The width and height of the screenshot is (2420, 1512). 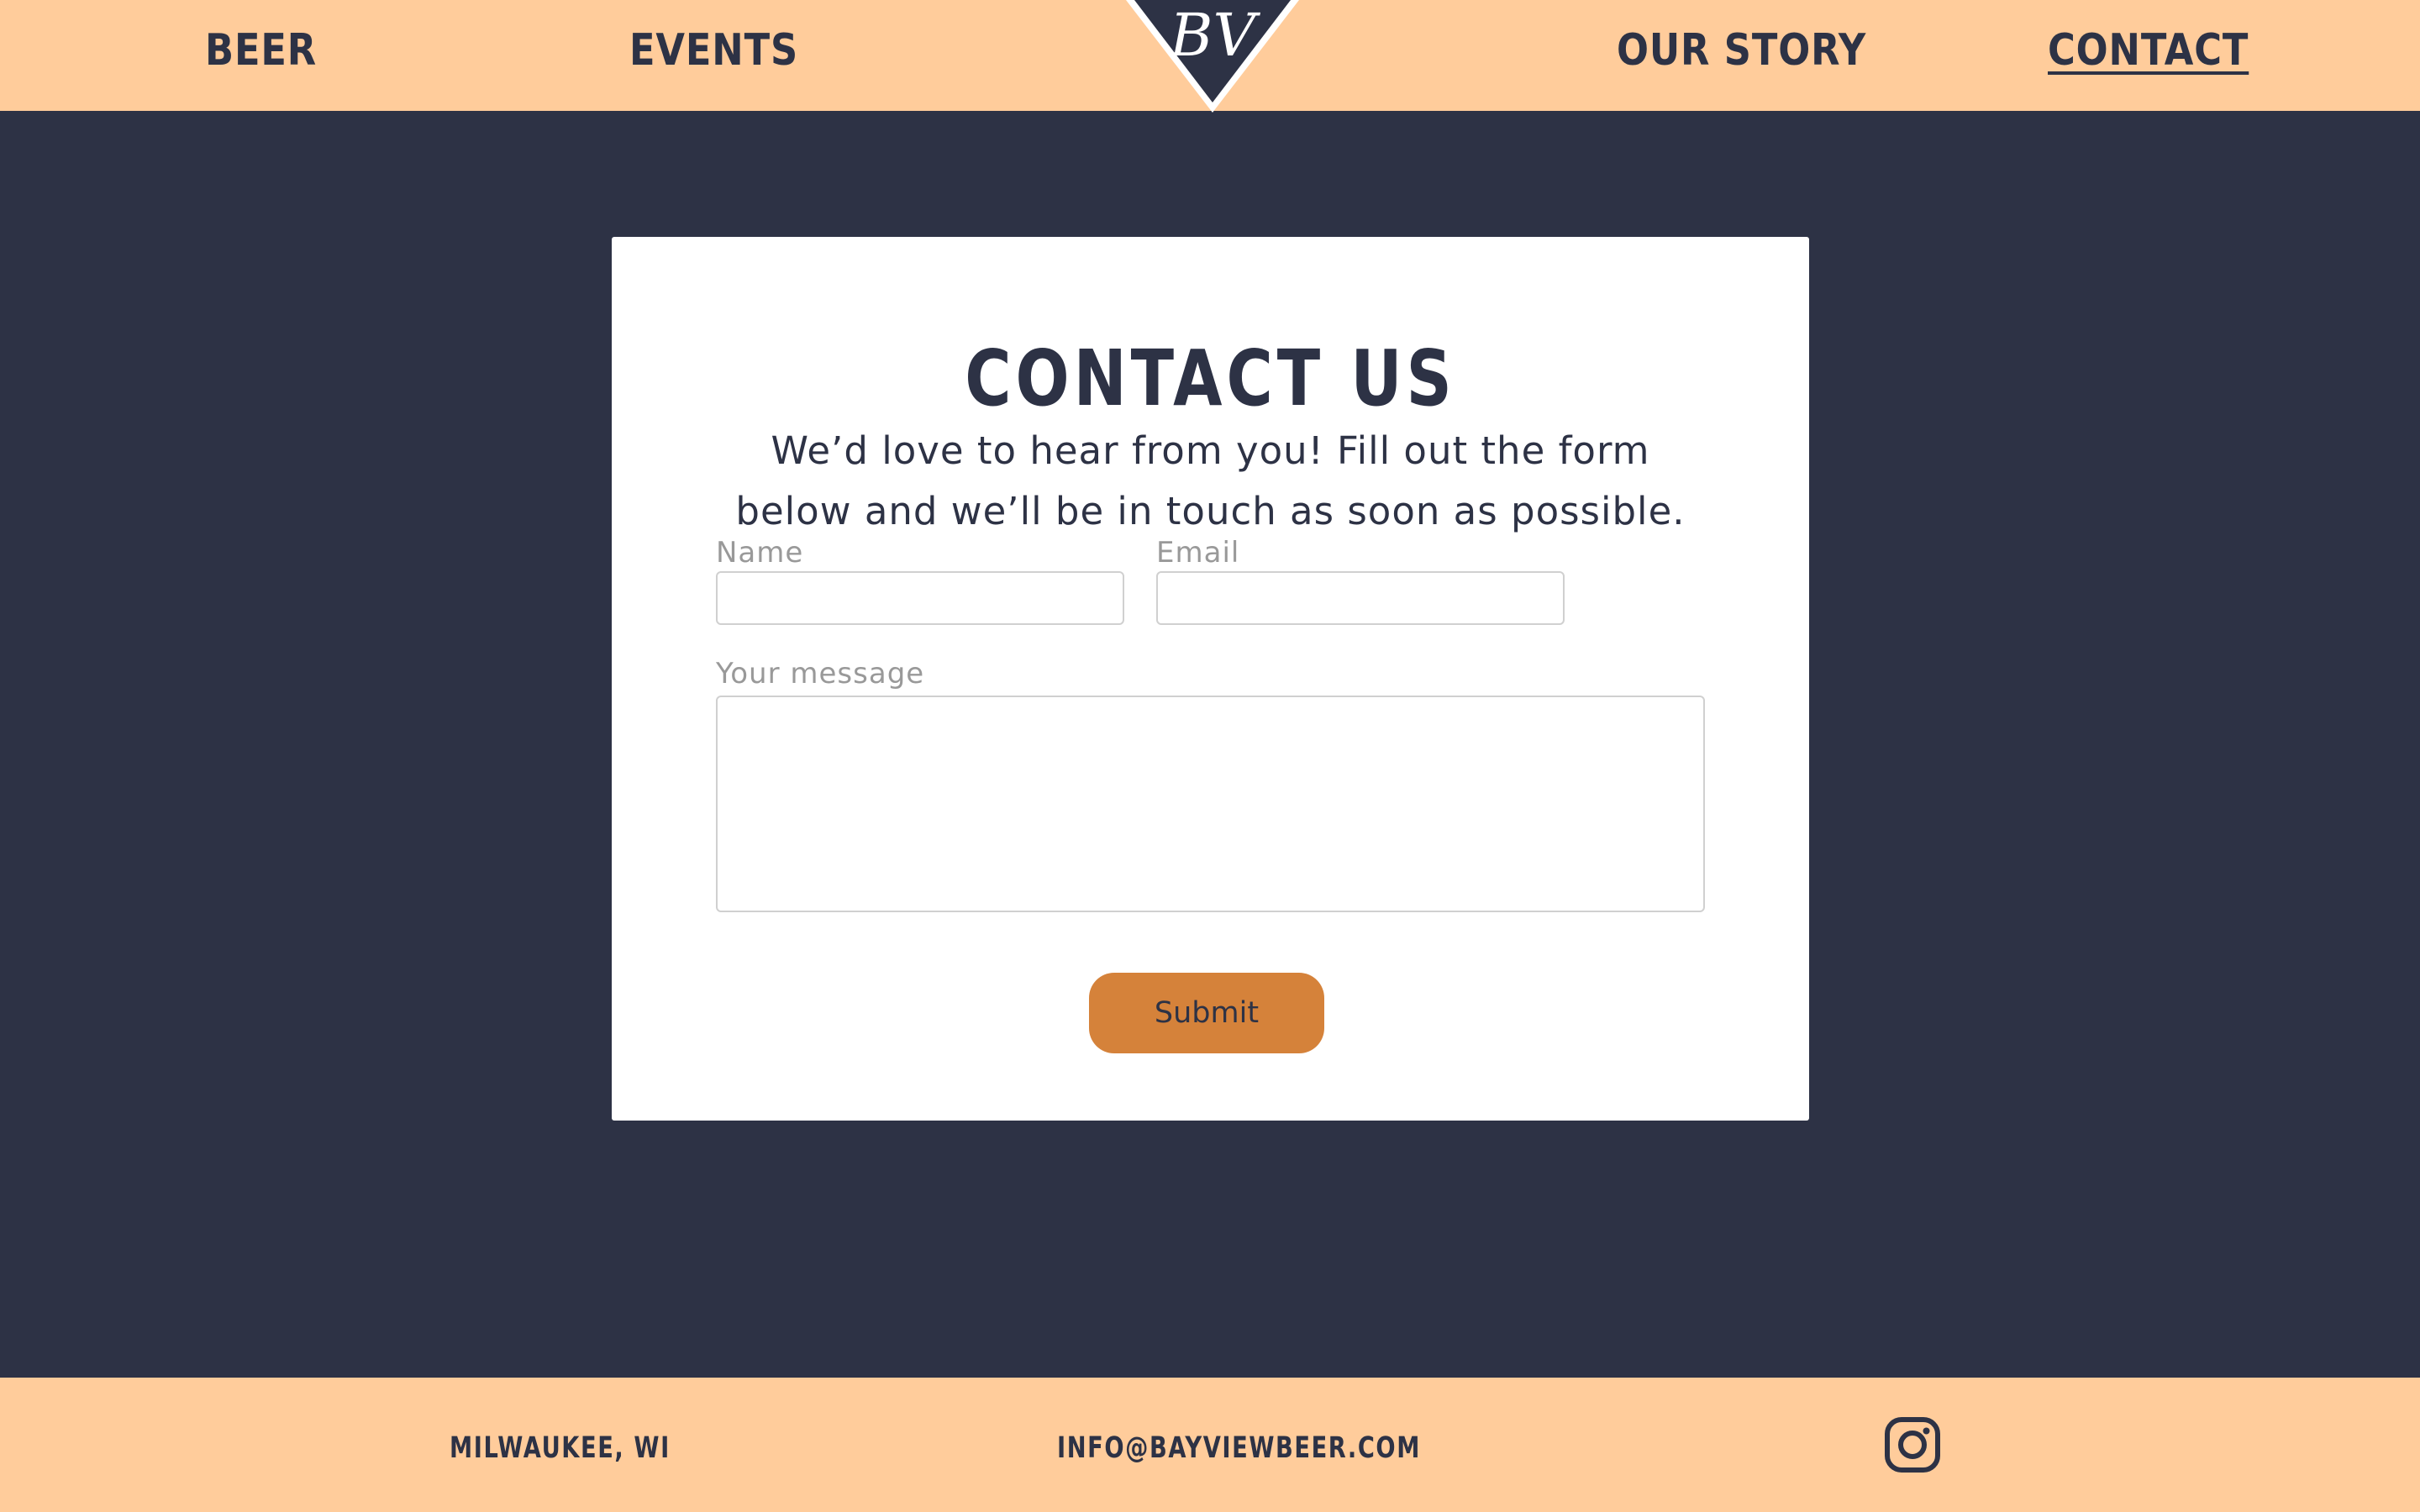 I want to click on bv-logo-icon: BV, so click(x=1212, y=56).